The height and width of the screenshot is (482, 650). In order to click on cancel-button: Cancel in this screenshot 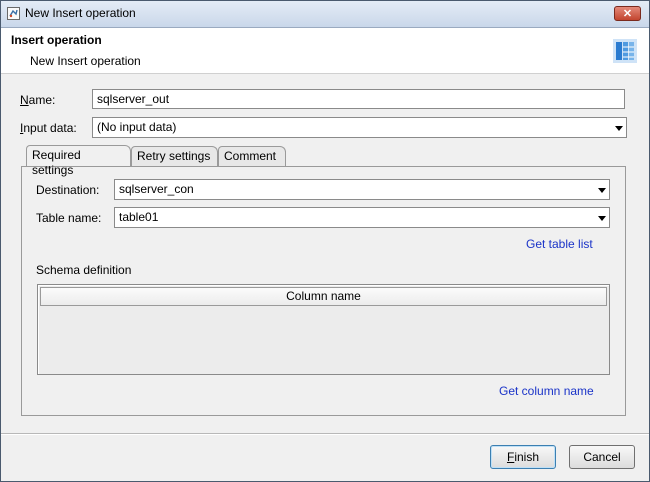, I will do `click(602, 457)`.